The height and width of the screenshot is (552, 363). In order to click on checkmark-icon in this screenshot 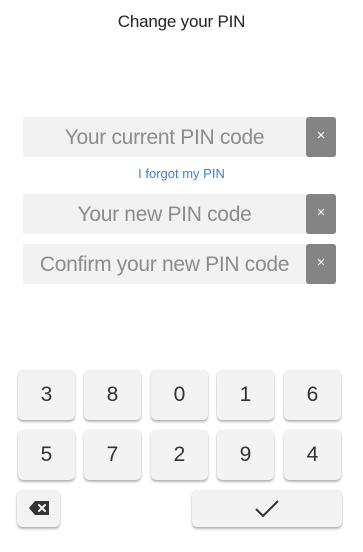, I will do `click(267, 509)`.